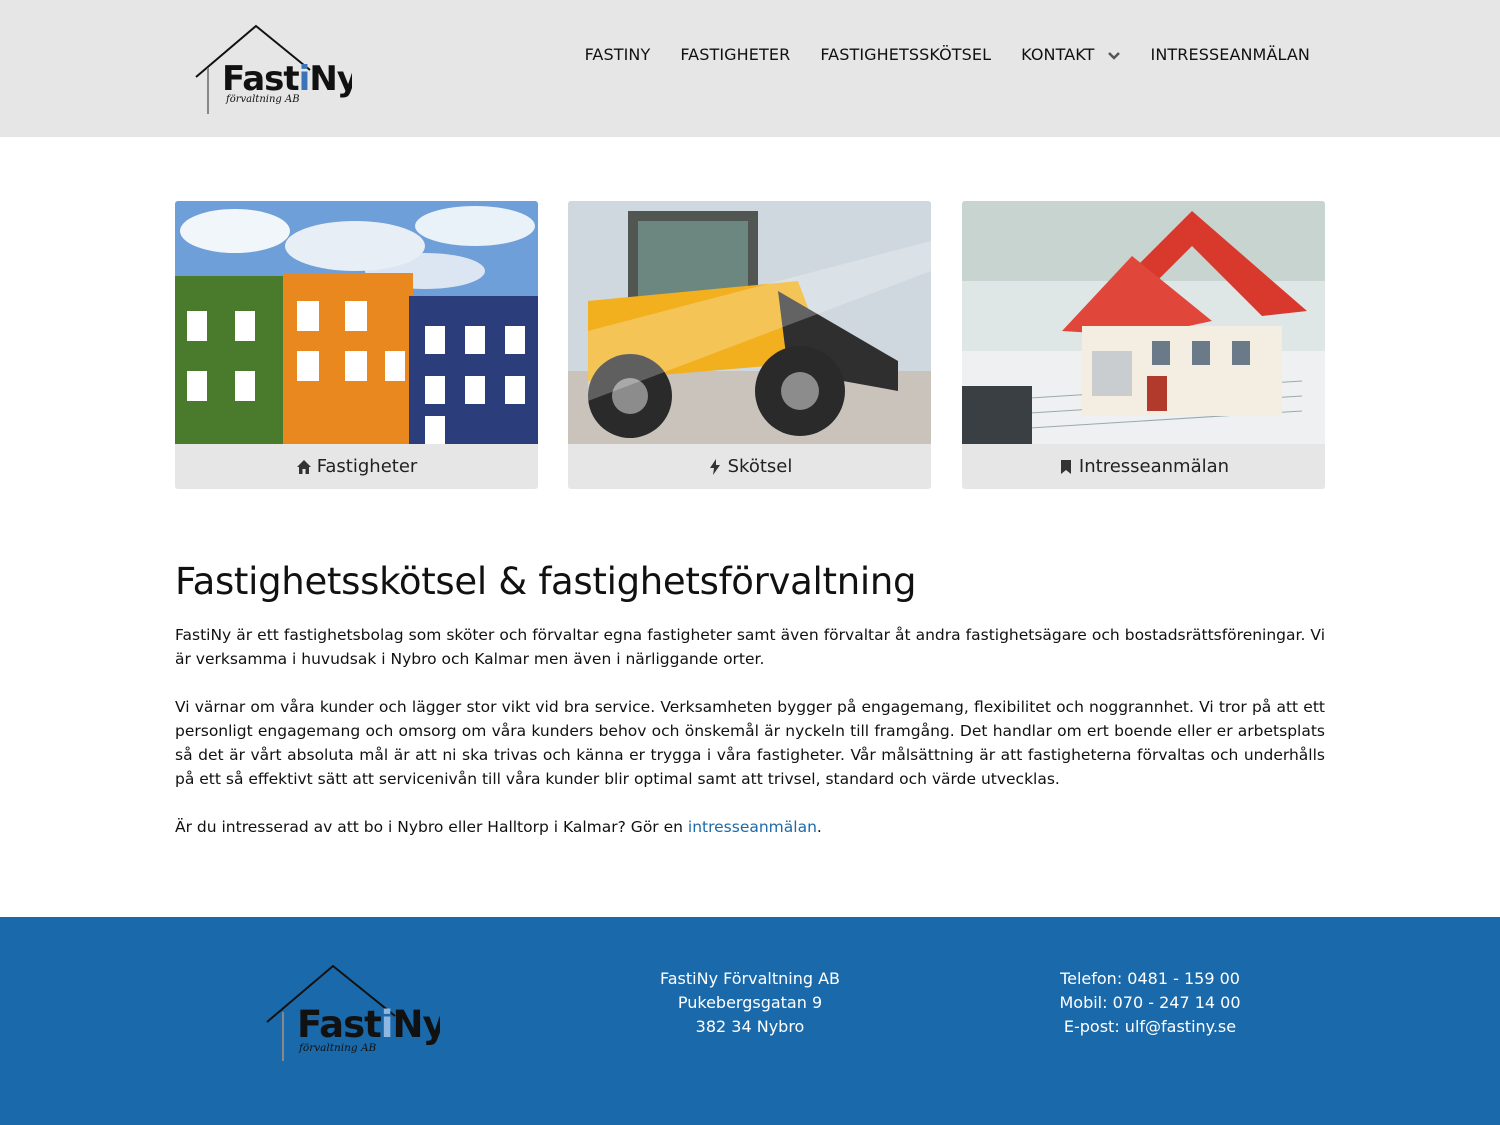  I want to click on mobile: Mobil: 070 - 247 14 00, so click(1150, 1003).